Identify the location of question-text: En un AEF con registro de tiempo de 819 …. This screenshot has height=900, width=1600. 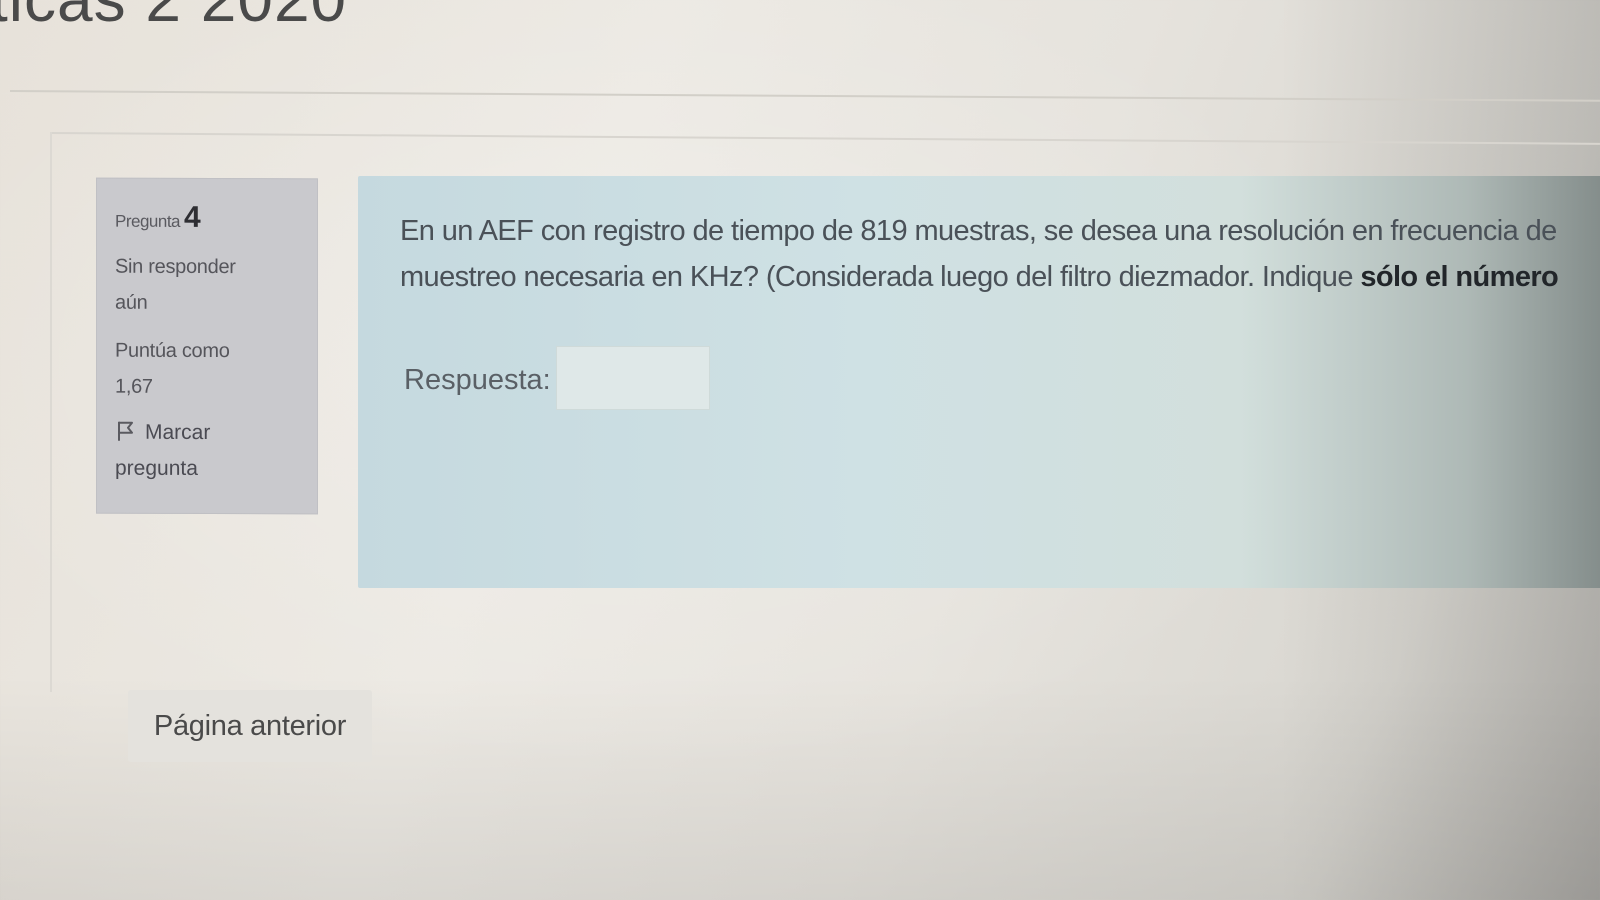
(1000, 254).